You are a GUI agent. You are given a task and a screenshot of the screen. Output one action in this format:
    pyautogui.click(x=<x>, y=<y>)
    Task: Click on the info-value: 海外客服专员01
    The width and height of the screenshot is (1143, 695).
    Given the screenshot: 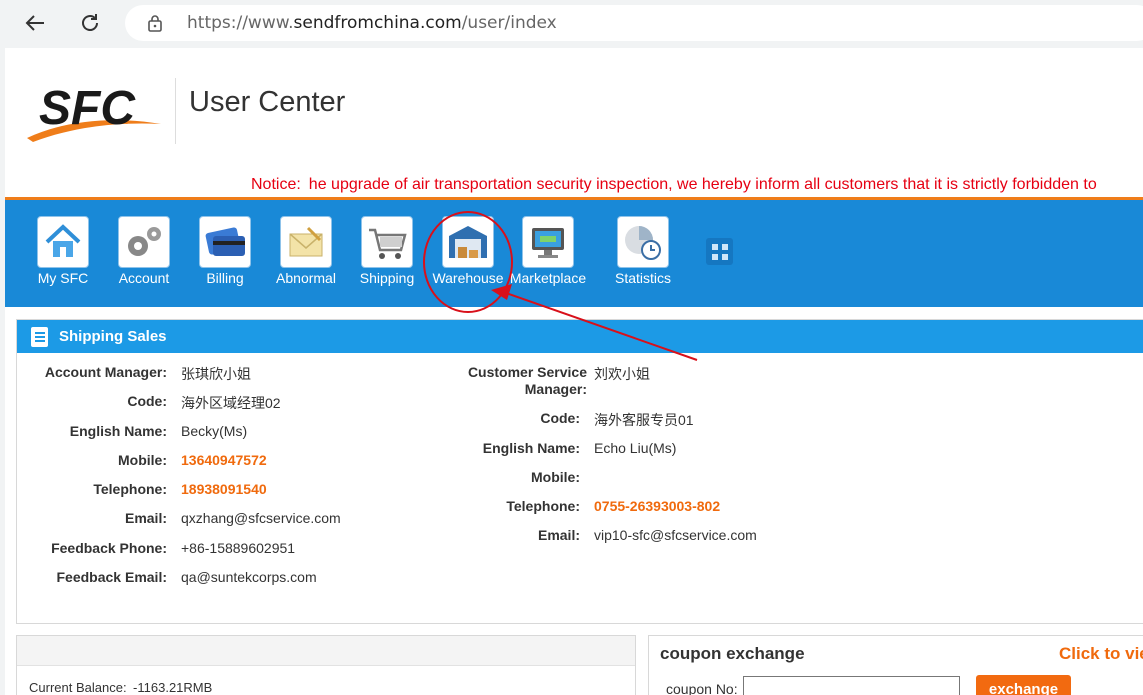 What is the action you would take?
    pyautogui.click(x=644, y=420)
    